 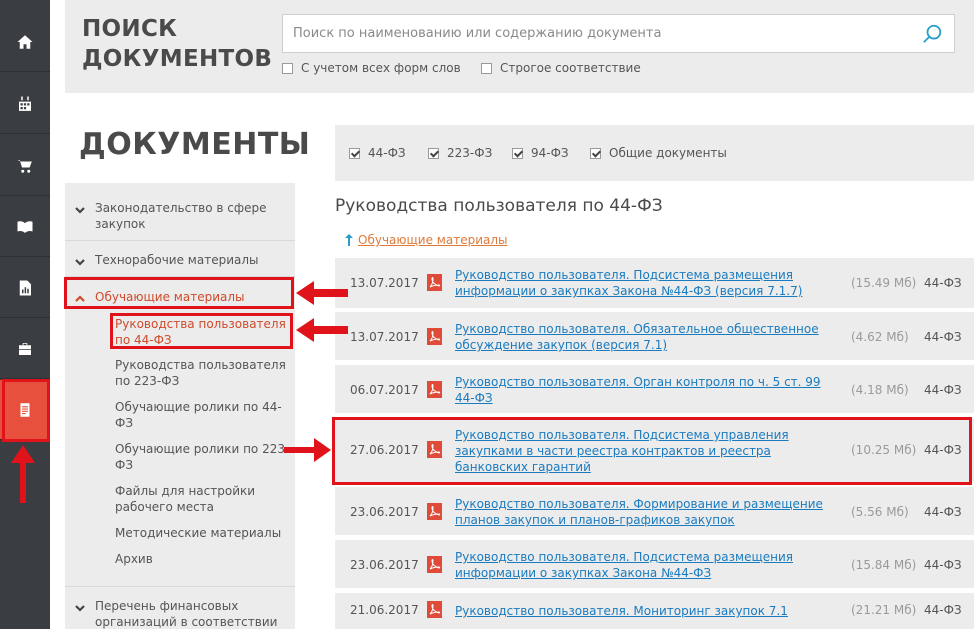 I want to click on rail-calendar, so click(x=25, y=104).